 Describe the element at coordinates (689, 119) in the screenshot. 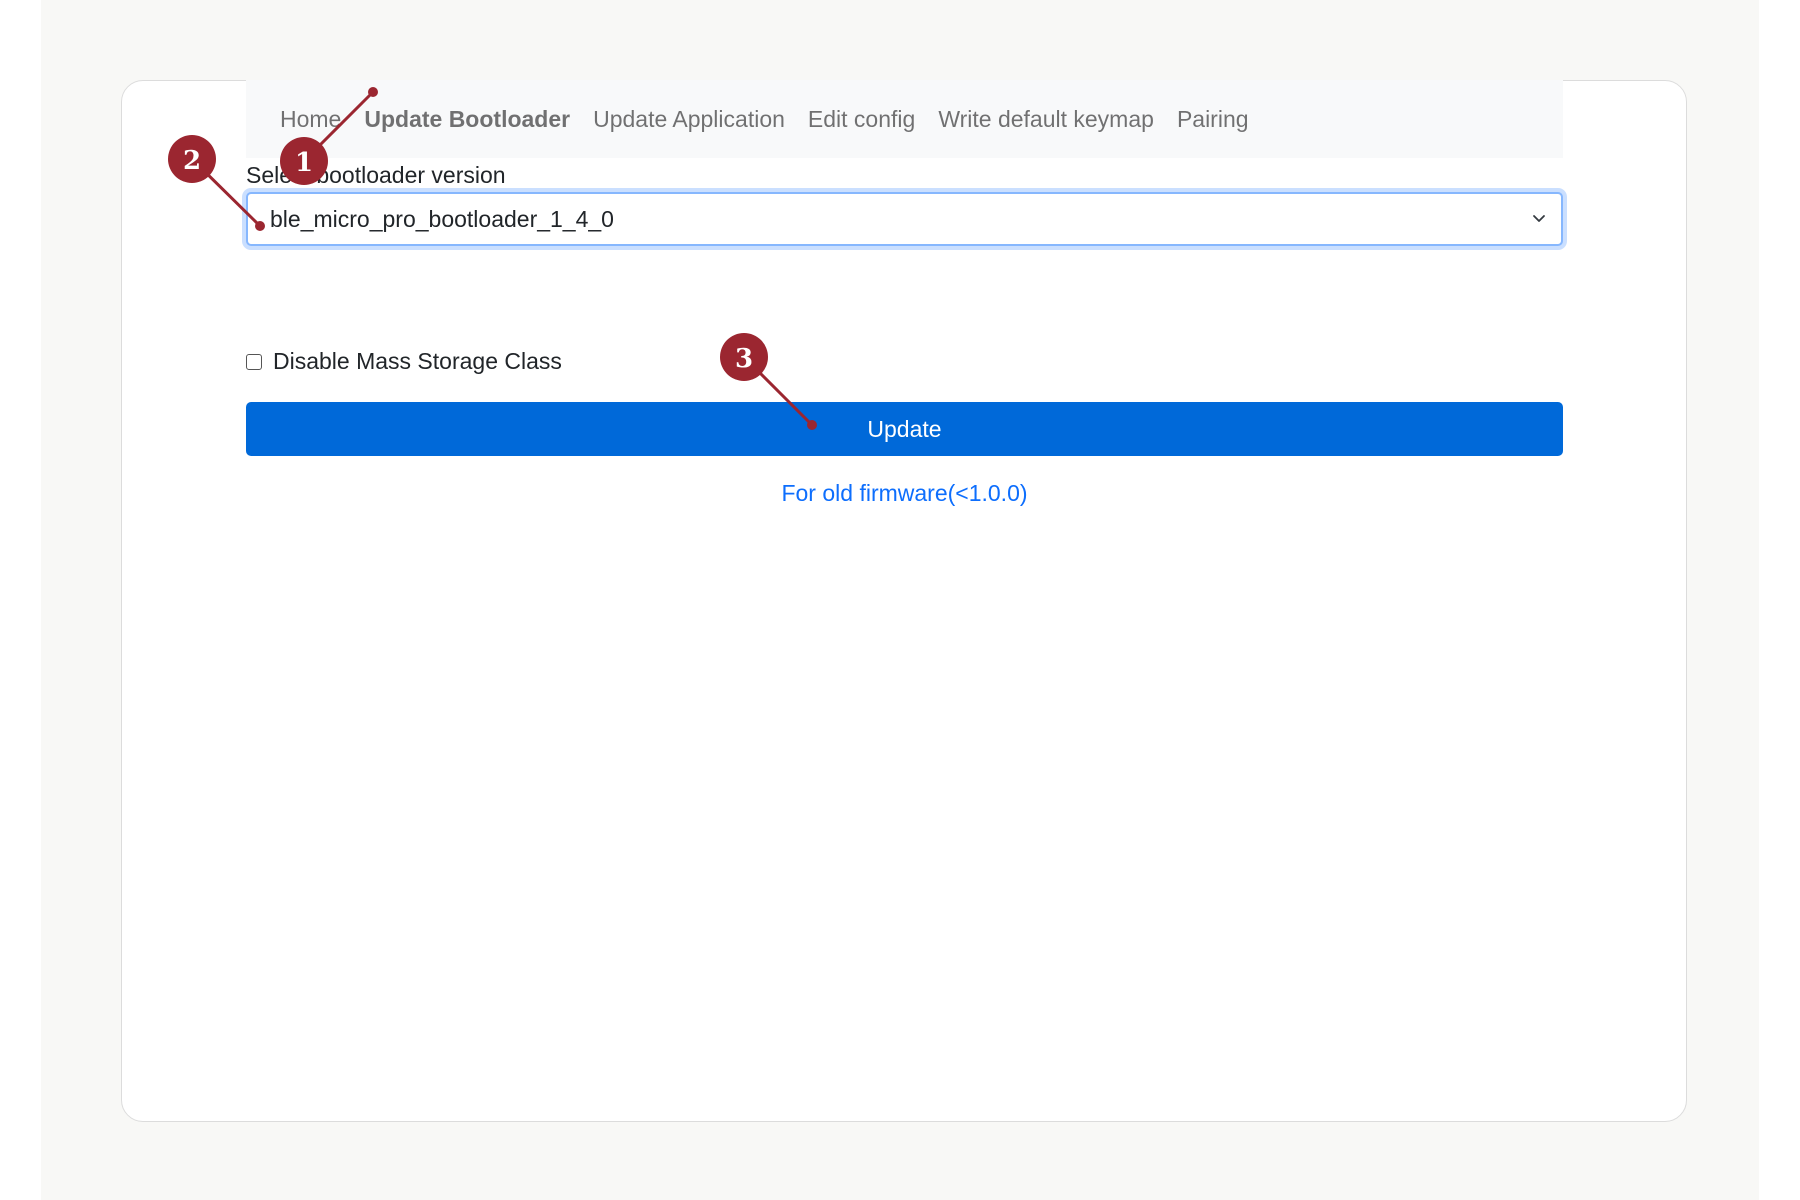

I see `nav-update-application: Update Application` at that location.